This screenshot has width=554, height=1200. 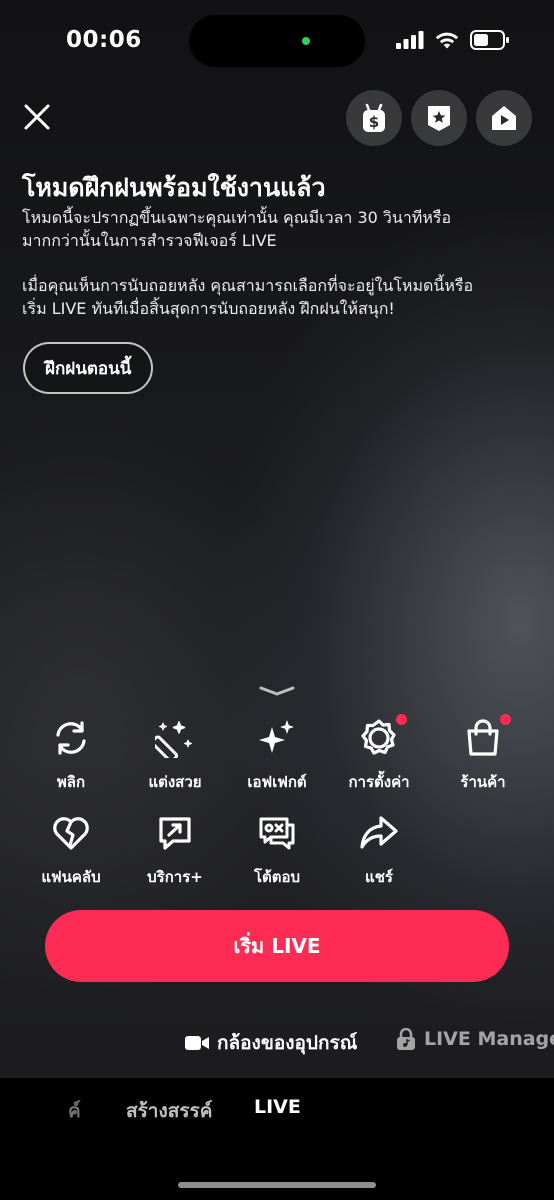 I want to click on practice-mode-title: โหมดฝึกฝนพร้อมใช้งานแล้ว, so click(x=174, y=187).